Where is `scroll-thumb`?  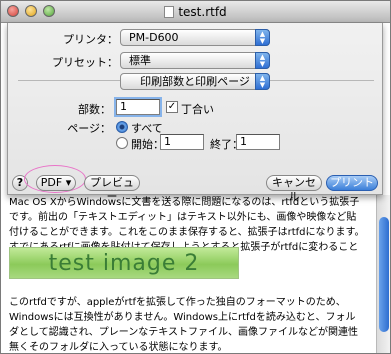 scroll-thumb is located at coordinates (384, 274).